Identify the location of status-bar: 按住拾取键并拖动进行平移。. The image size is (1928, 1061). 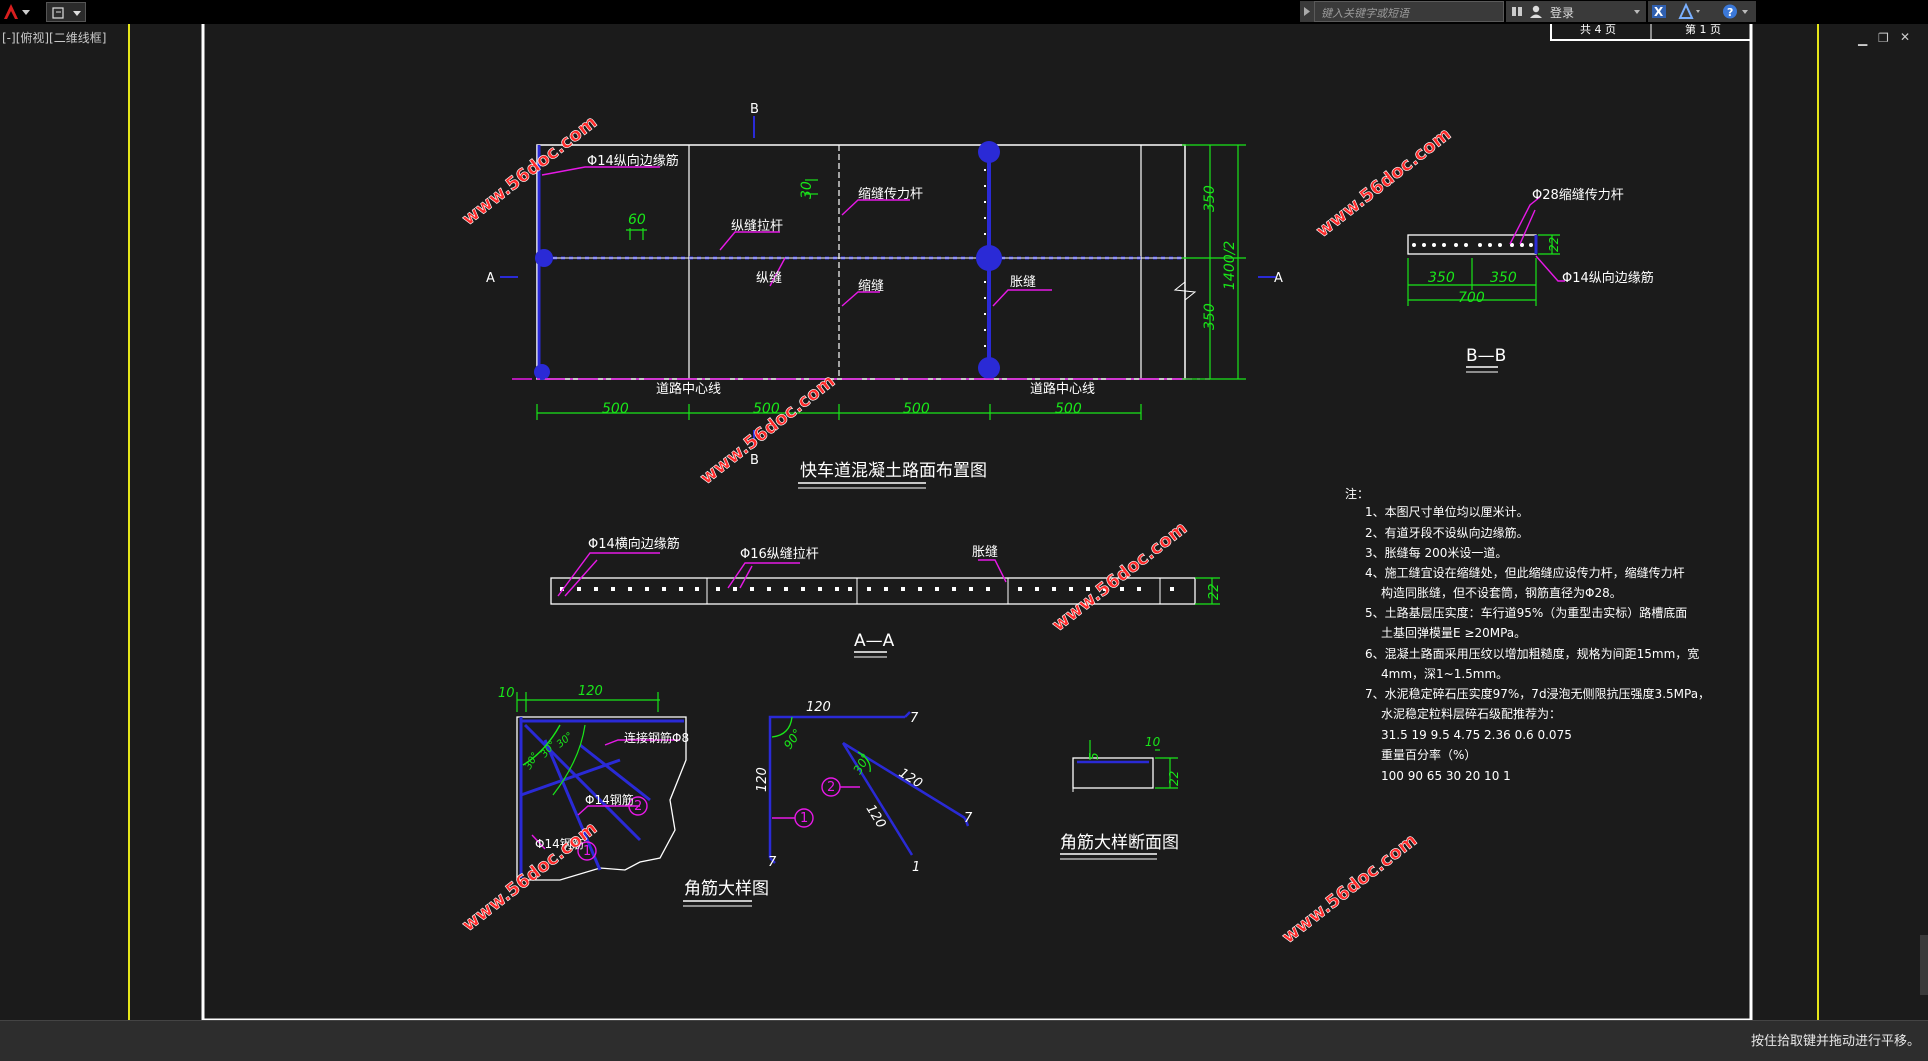
(964, 1040).